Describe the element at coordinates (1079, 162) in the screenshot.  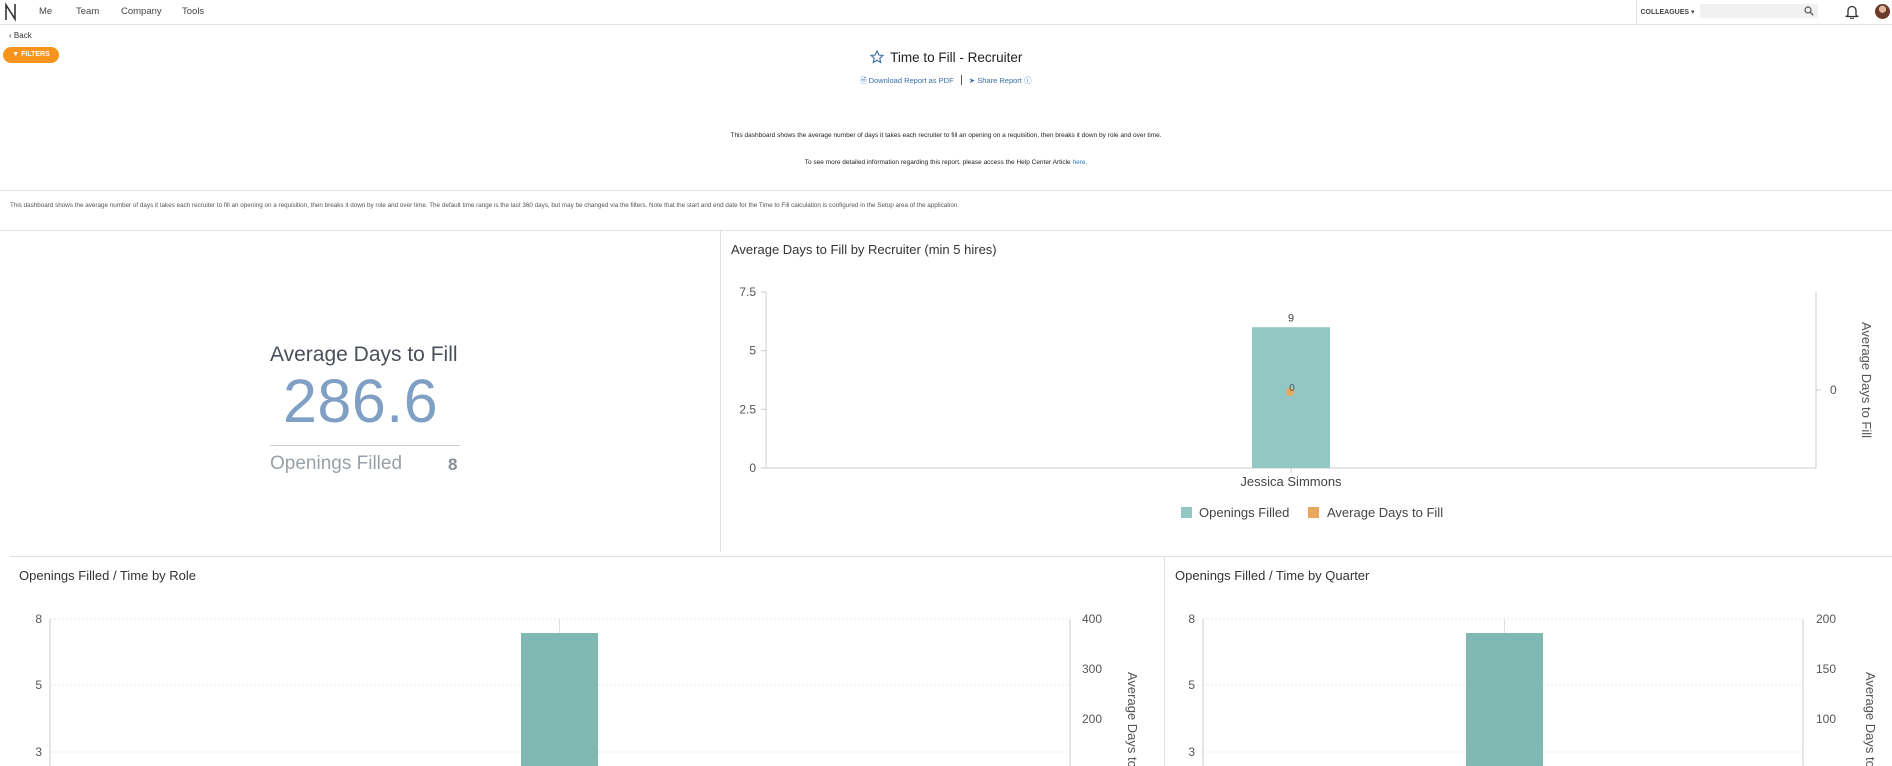
I see `help-center-link: here.` at that location.